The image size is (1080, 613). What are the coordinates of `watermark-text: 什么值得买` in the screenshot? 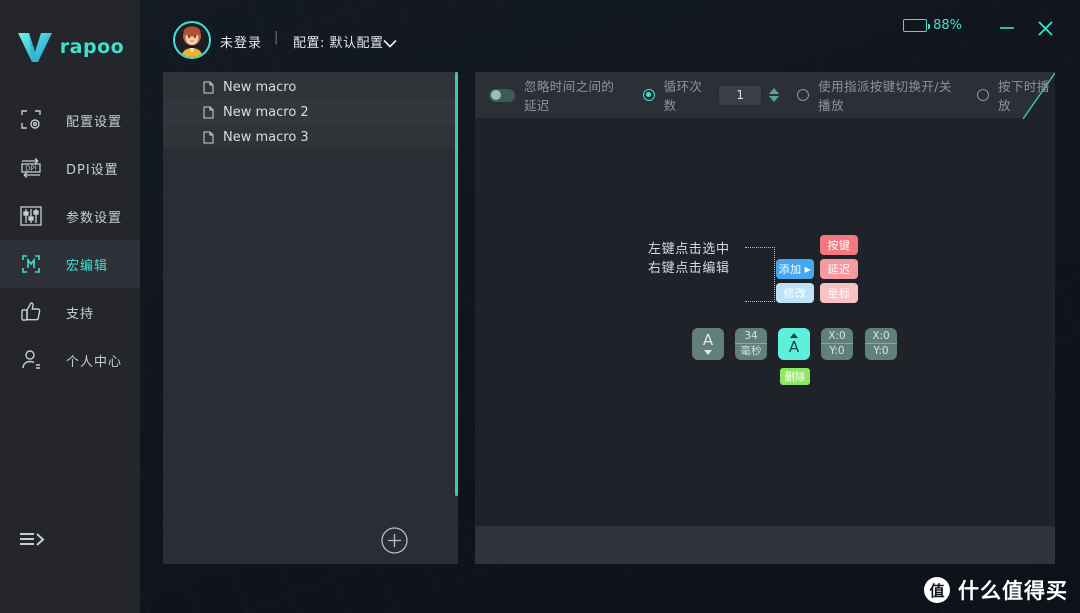 It's located at (1013, 591).